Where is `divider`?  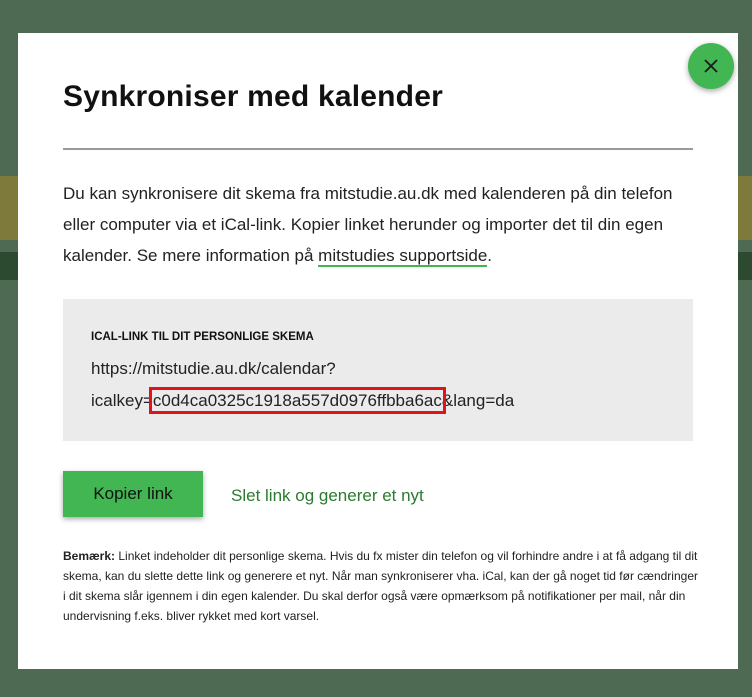 divider is located at coordinates (378, 149).